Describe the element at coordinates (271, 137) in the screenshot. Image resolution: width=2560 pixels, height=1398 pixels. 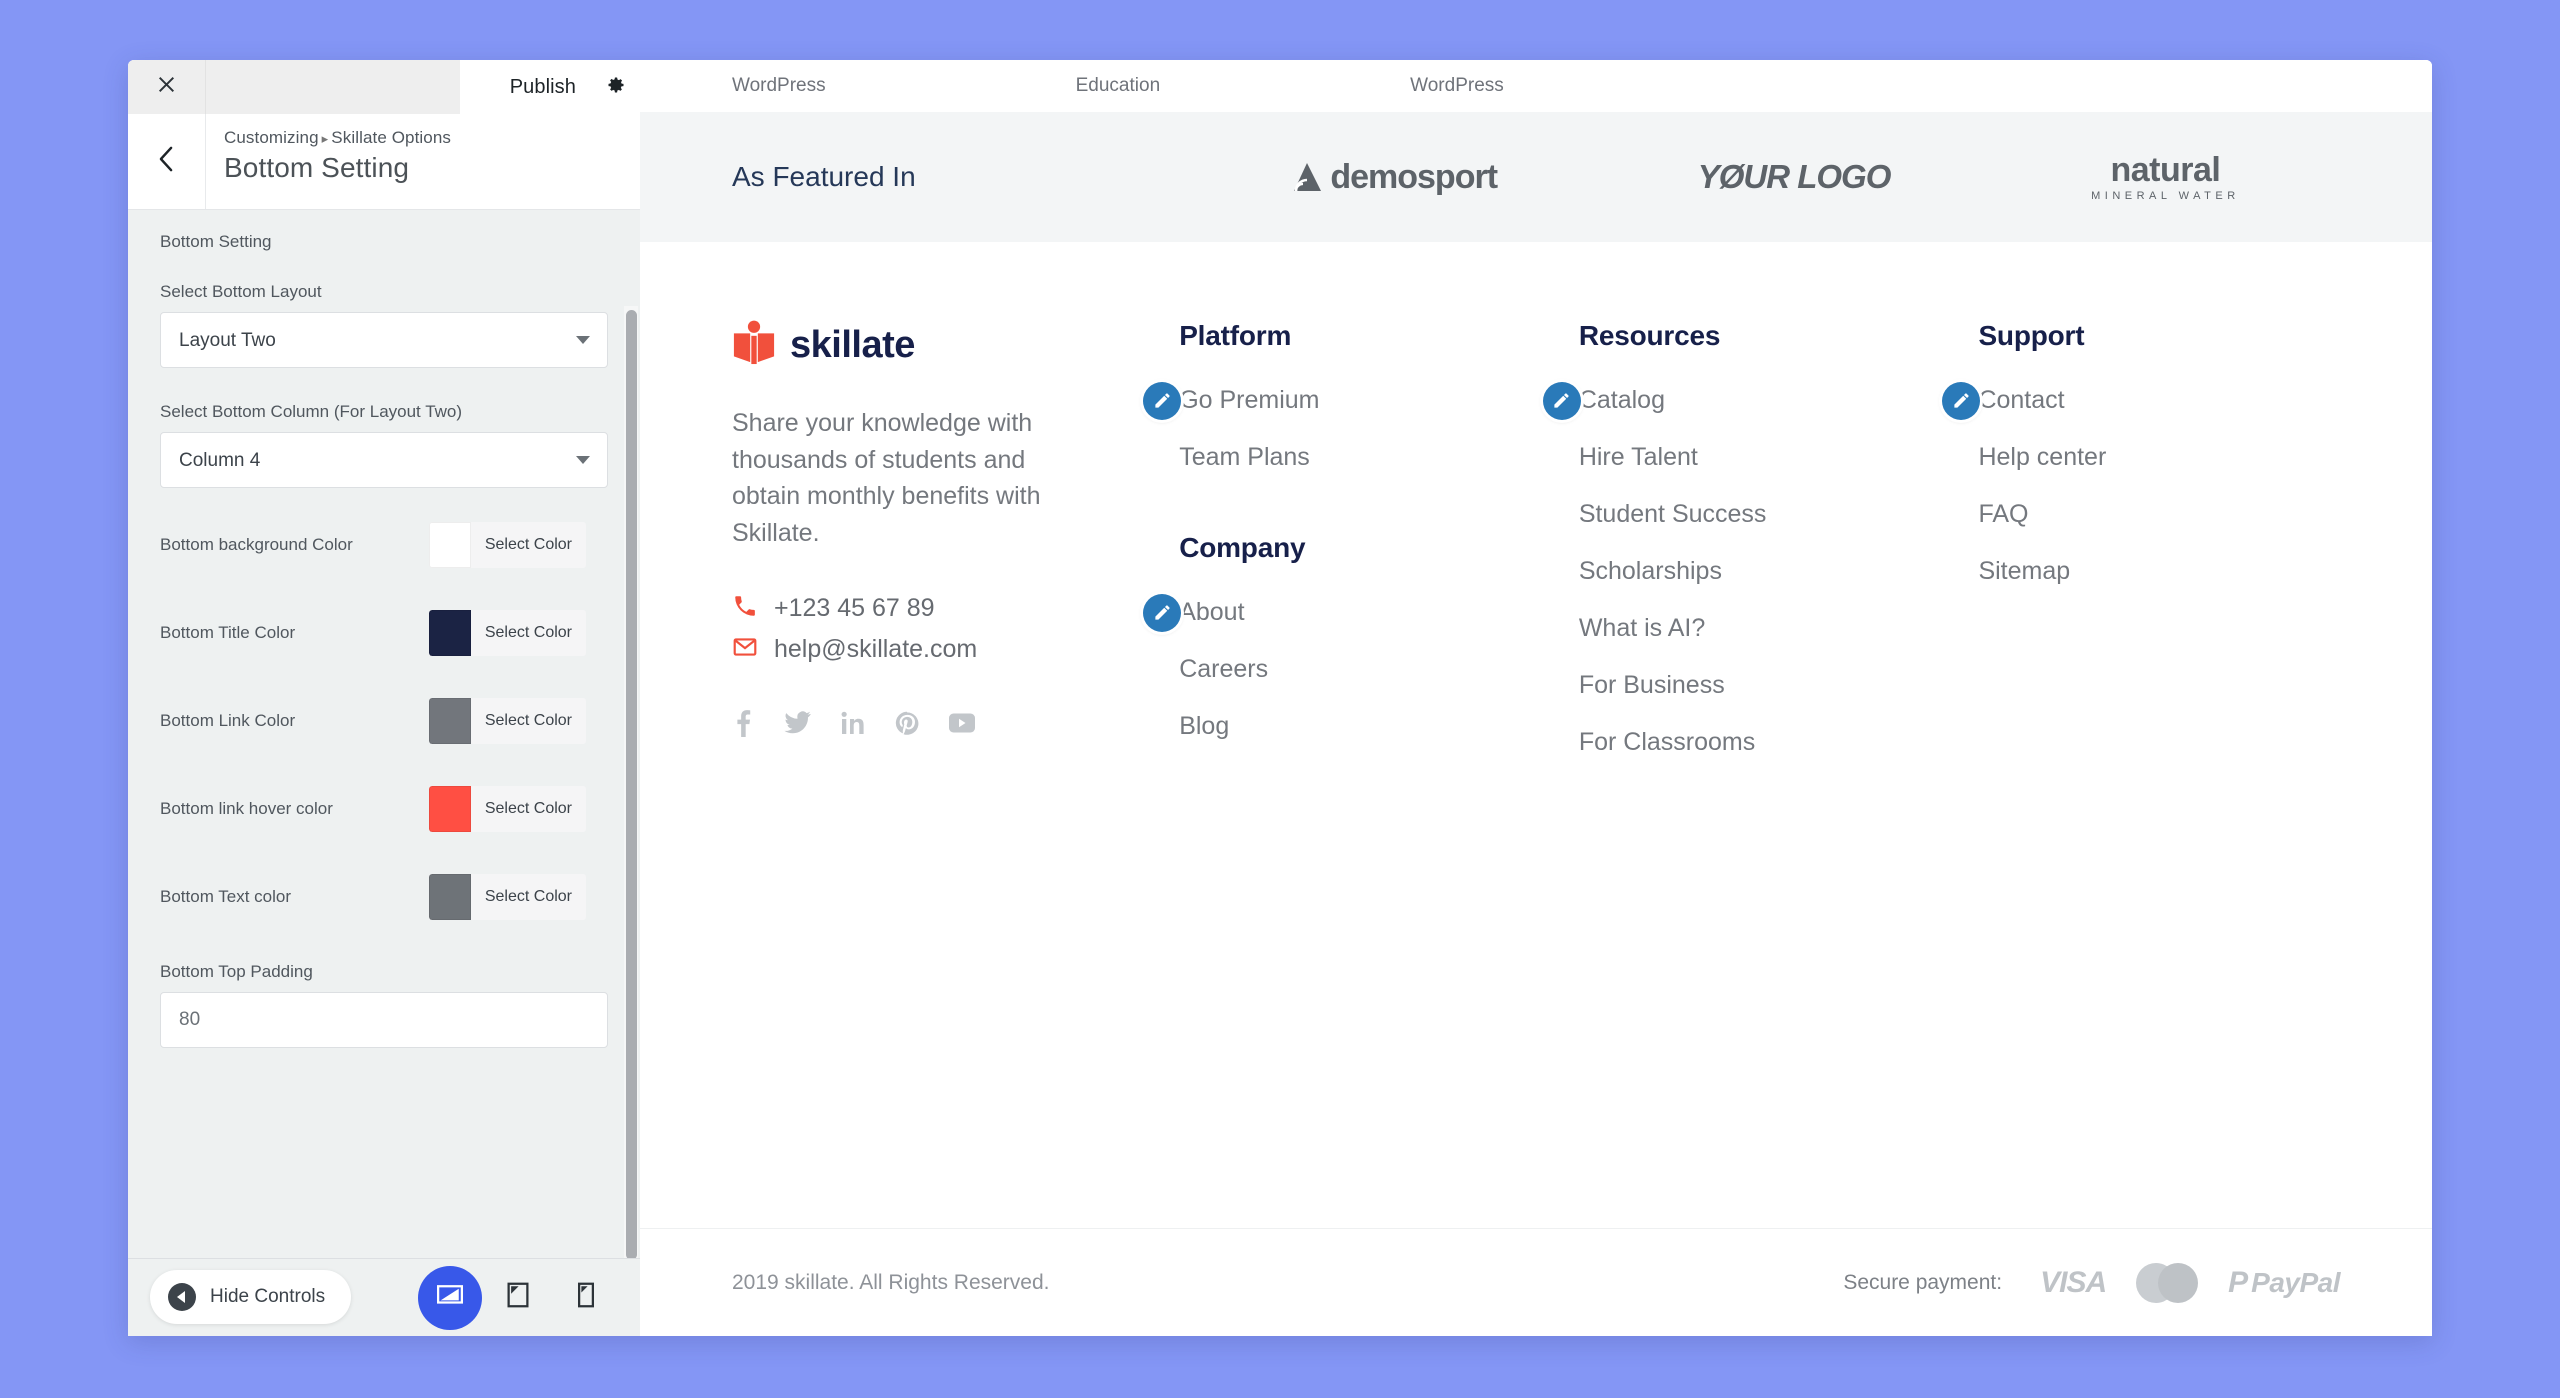
I see `breadcrumb-root: Customizing` at that location.